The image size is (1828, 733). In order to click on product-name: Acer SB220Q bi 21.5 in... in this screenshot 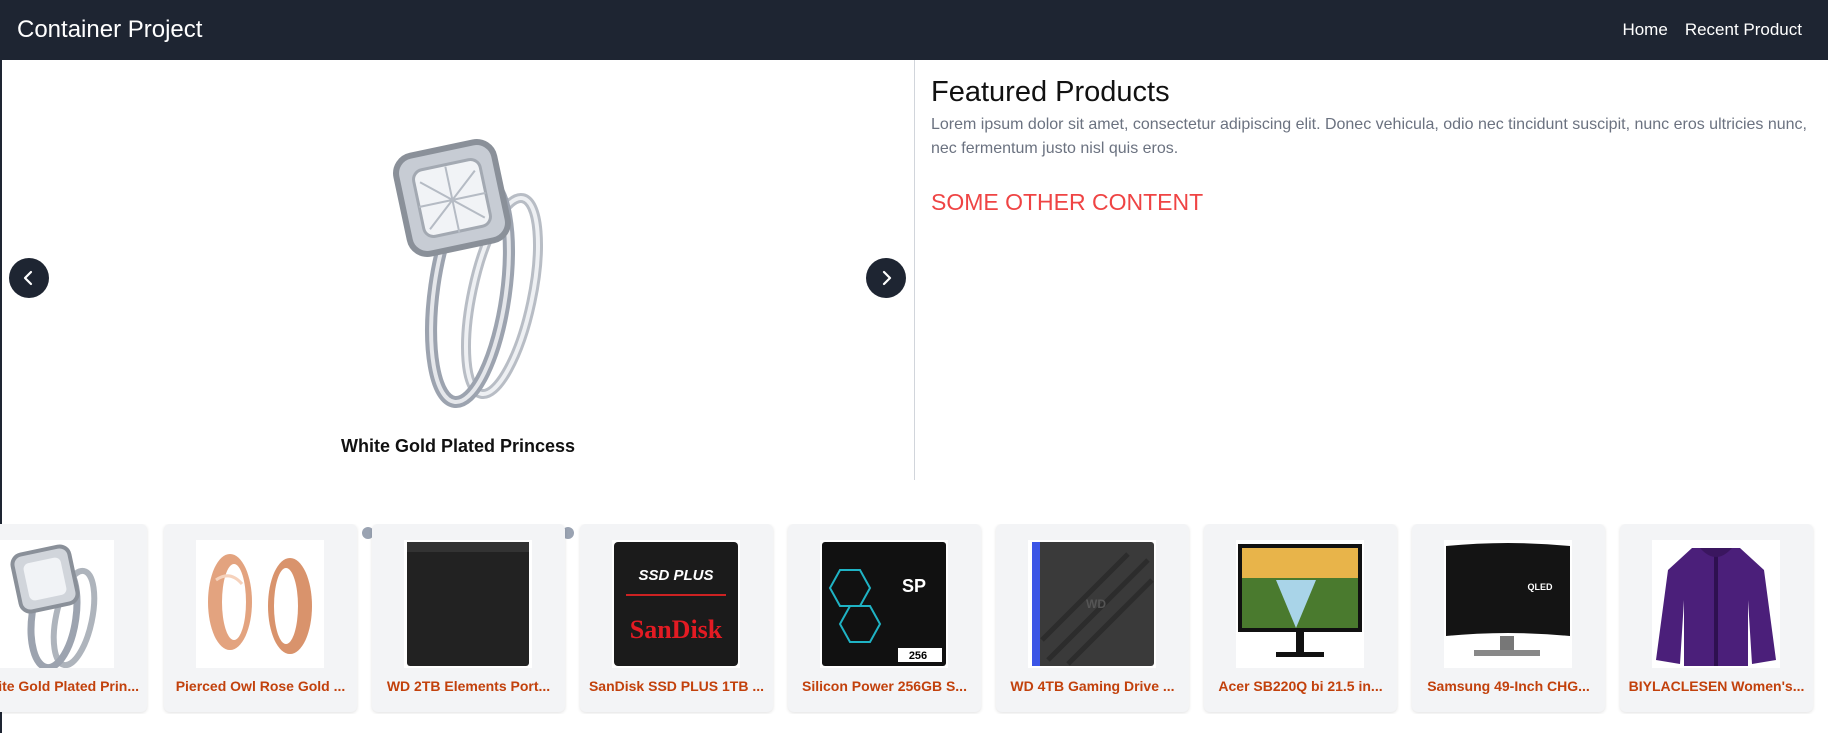, I will do `click(1300, 686)`.